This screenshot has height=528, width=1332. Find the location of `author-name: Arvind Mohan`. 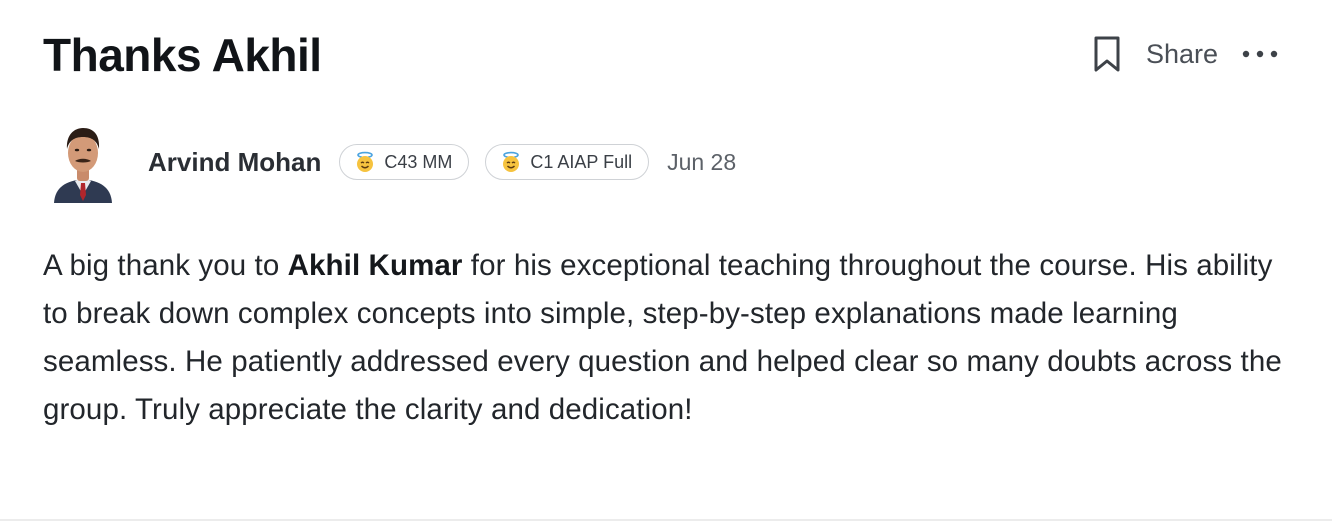

author-name: Arvind Mohan is located at coordinates (234, 162).